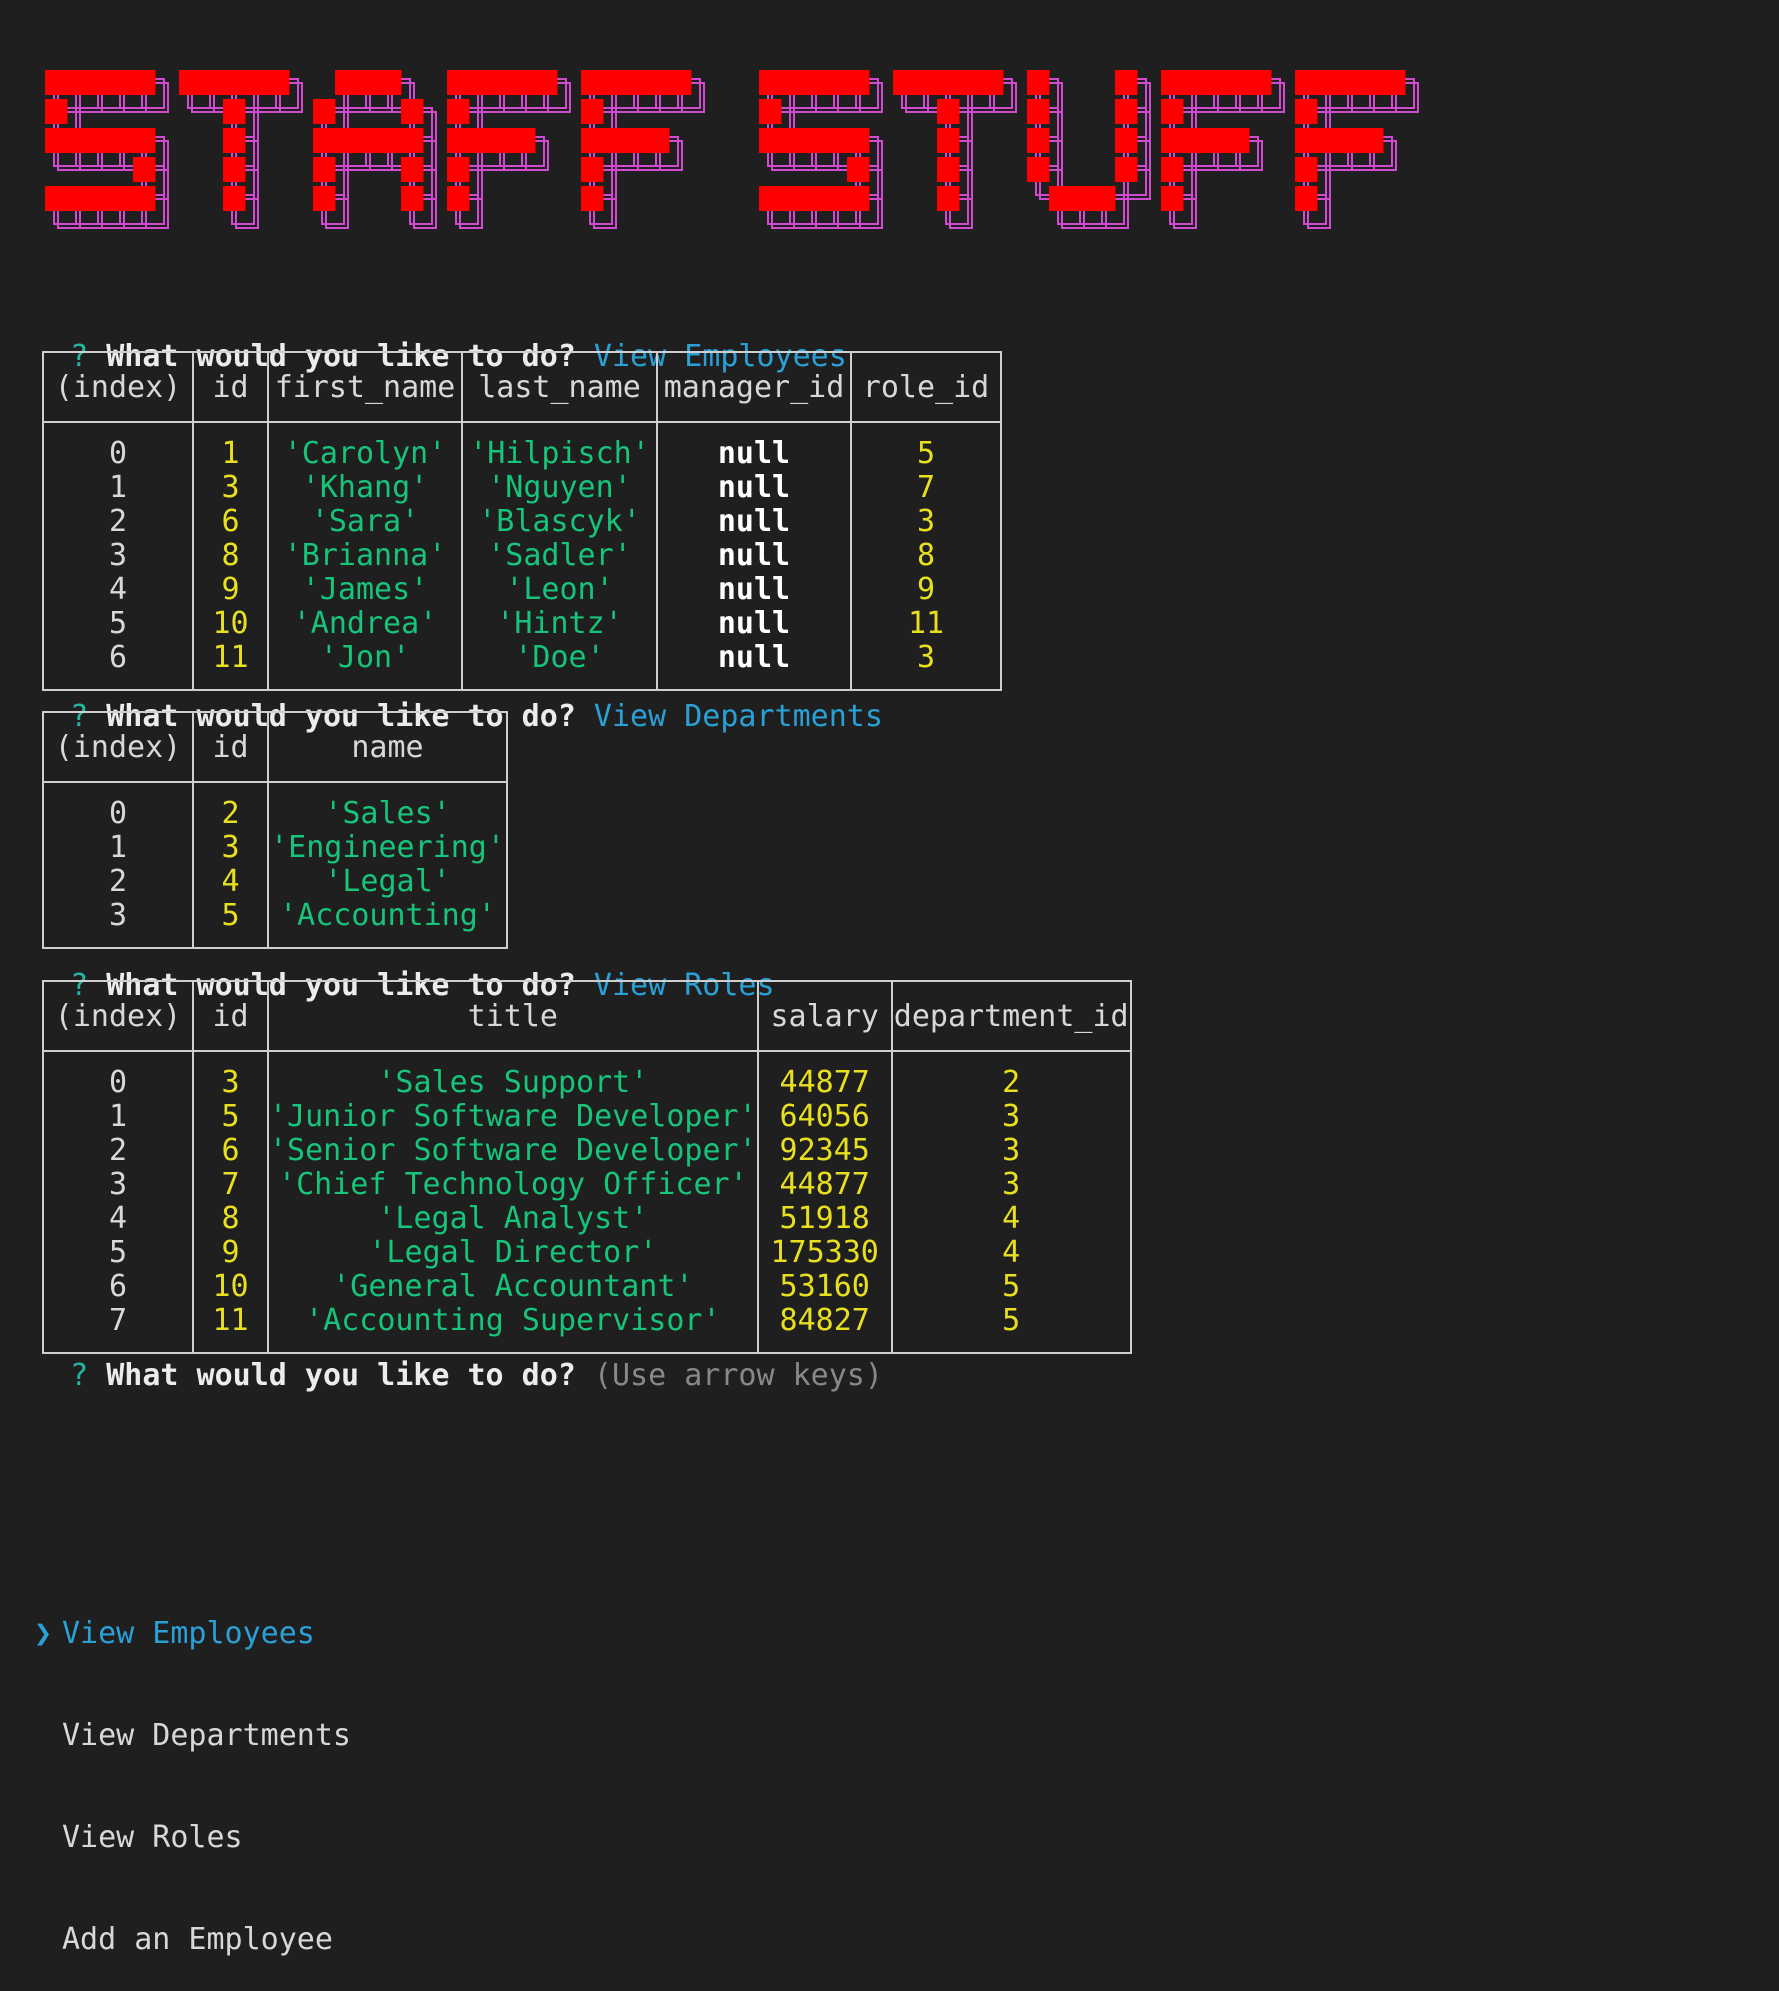 This screenshot has height=1991, width=1779. I want to click on table-cell: 175330, so click(824, 1253).